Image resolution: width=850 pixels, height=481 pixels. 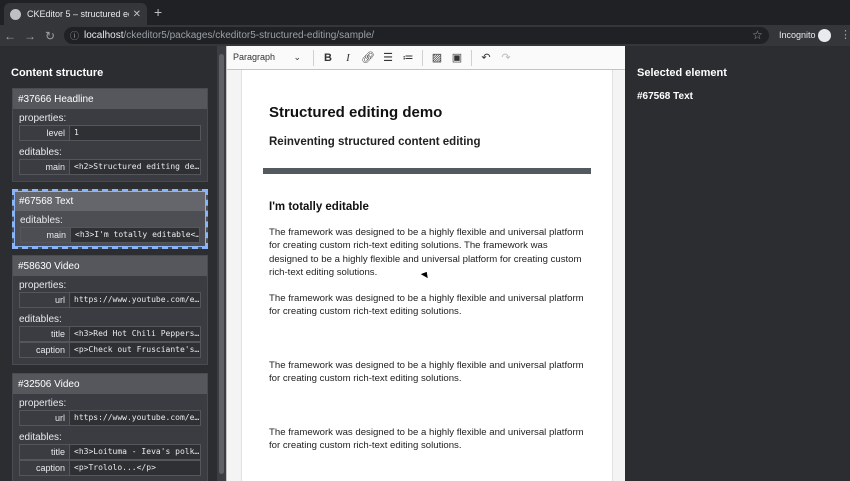 I want to click on document-title: Structured editing demo, so click(x=355, y=112).